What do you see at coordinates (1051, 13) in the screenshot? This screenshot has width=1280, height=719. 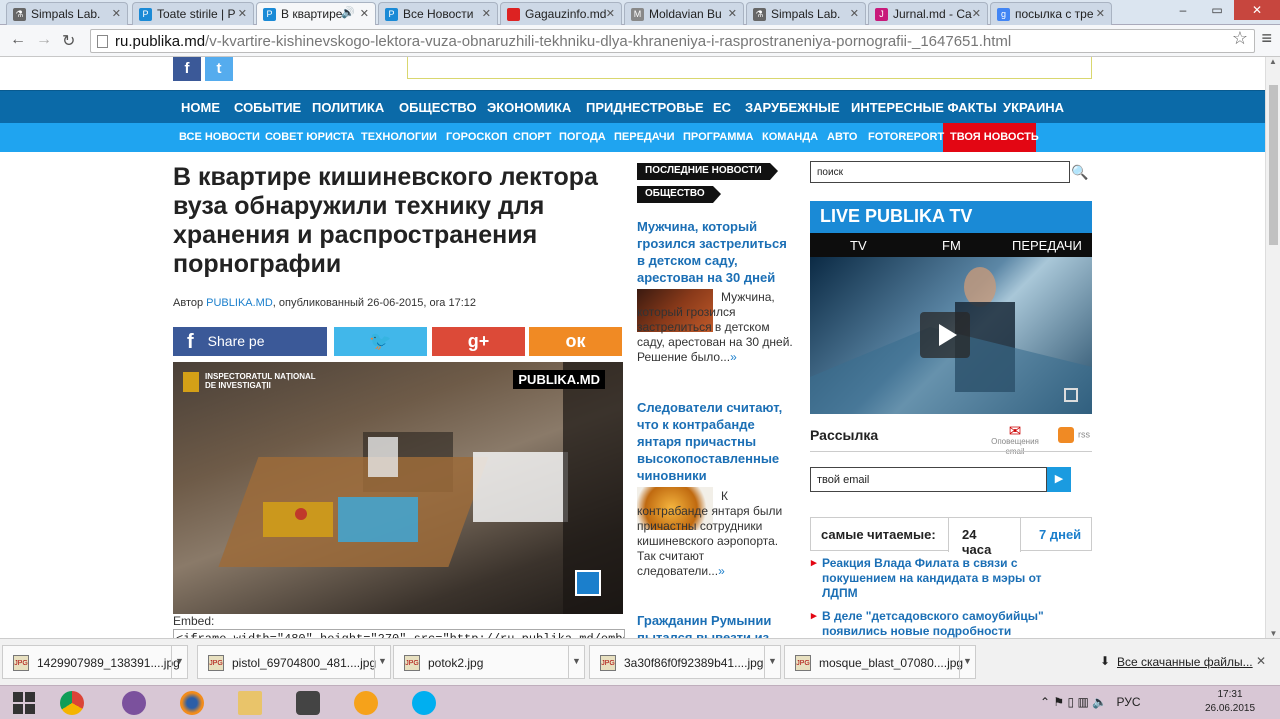 I see `tab-google-search: g посылка с тре ✕` at bounding box center [1051, 13].